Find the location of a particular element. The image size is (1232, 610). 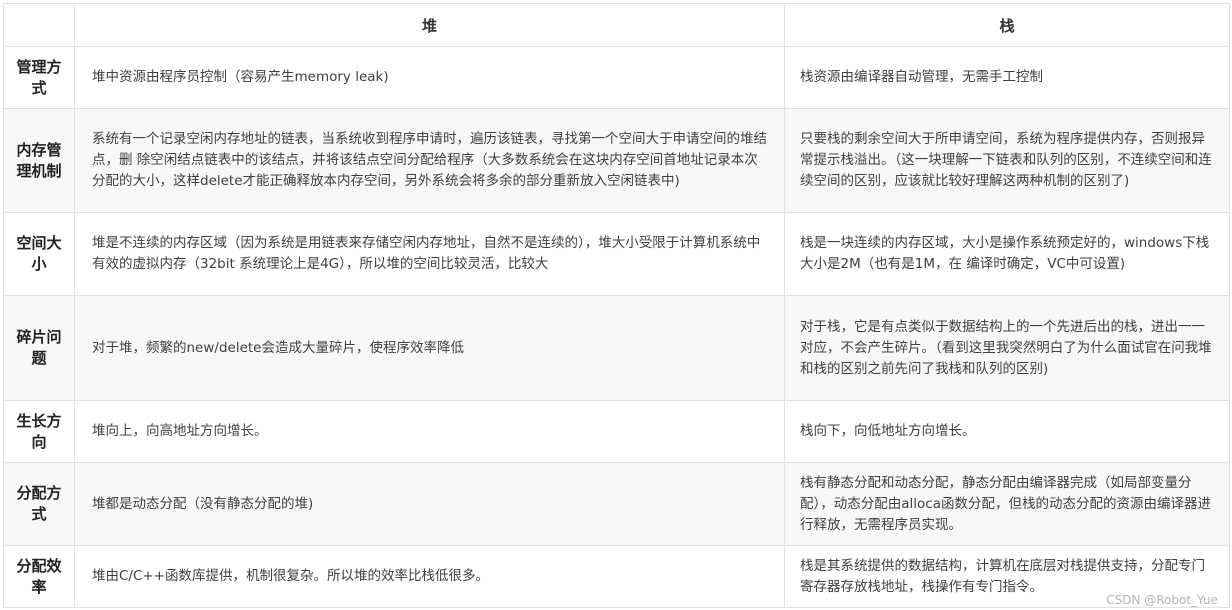

heap-cell: 堆由C/C++函数库提供，机制很复杂。所以堆的效率比栈低很多。 is located at coordinates (429, 576).